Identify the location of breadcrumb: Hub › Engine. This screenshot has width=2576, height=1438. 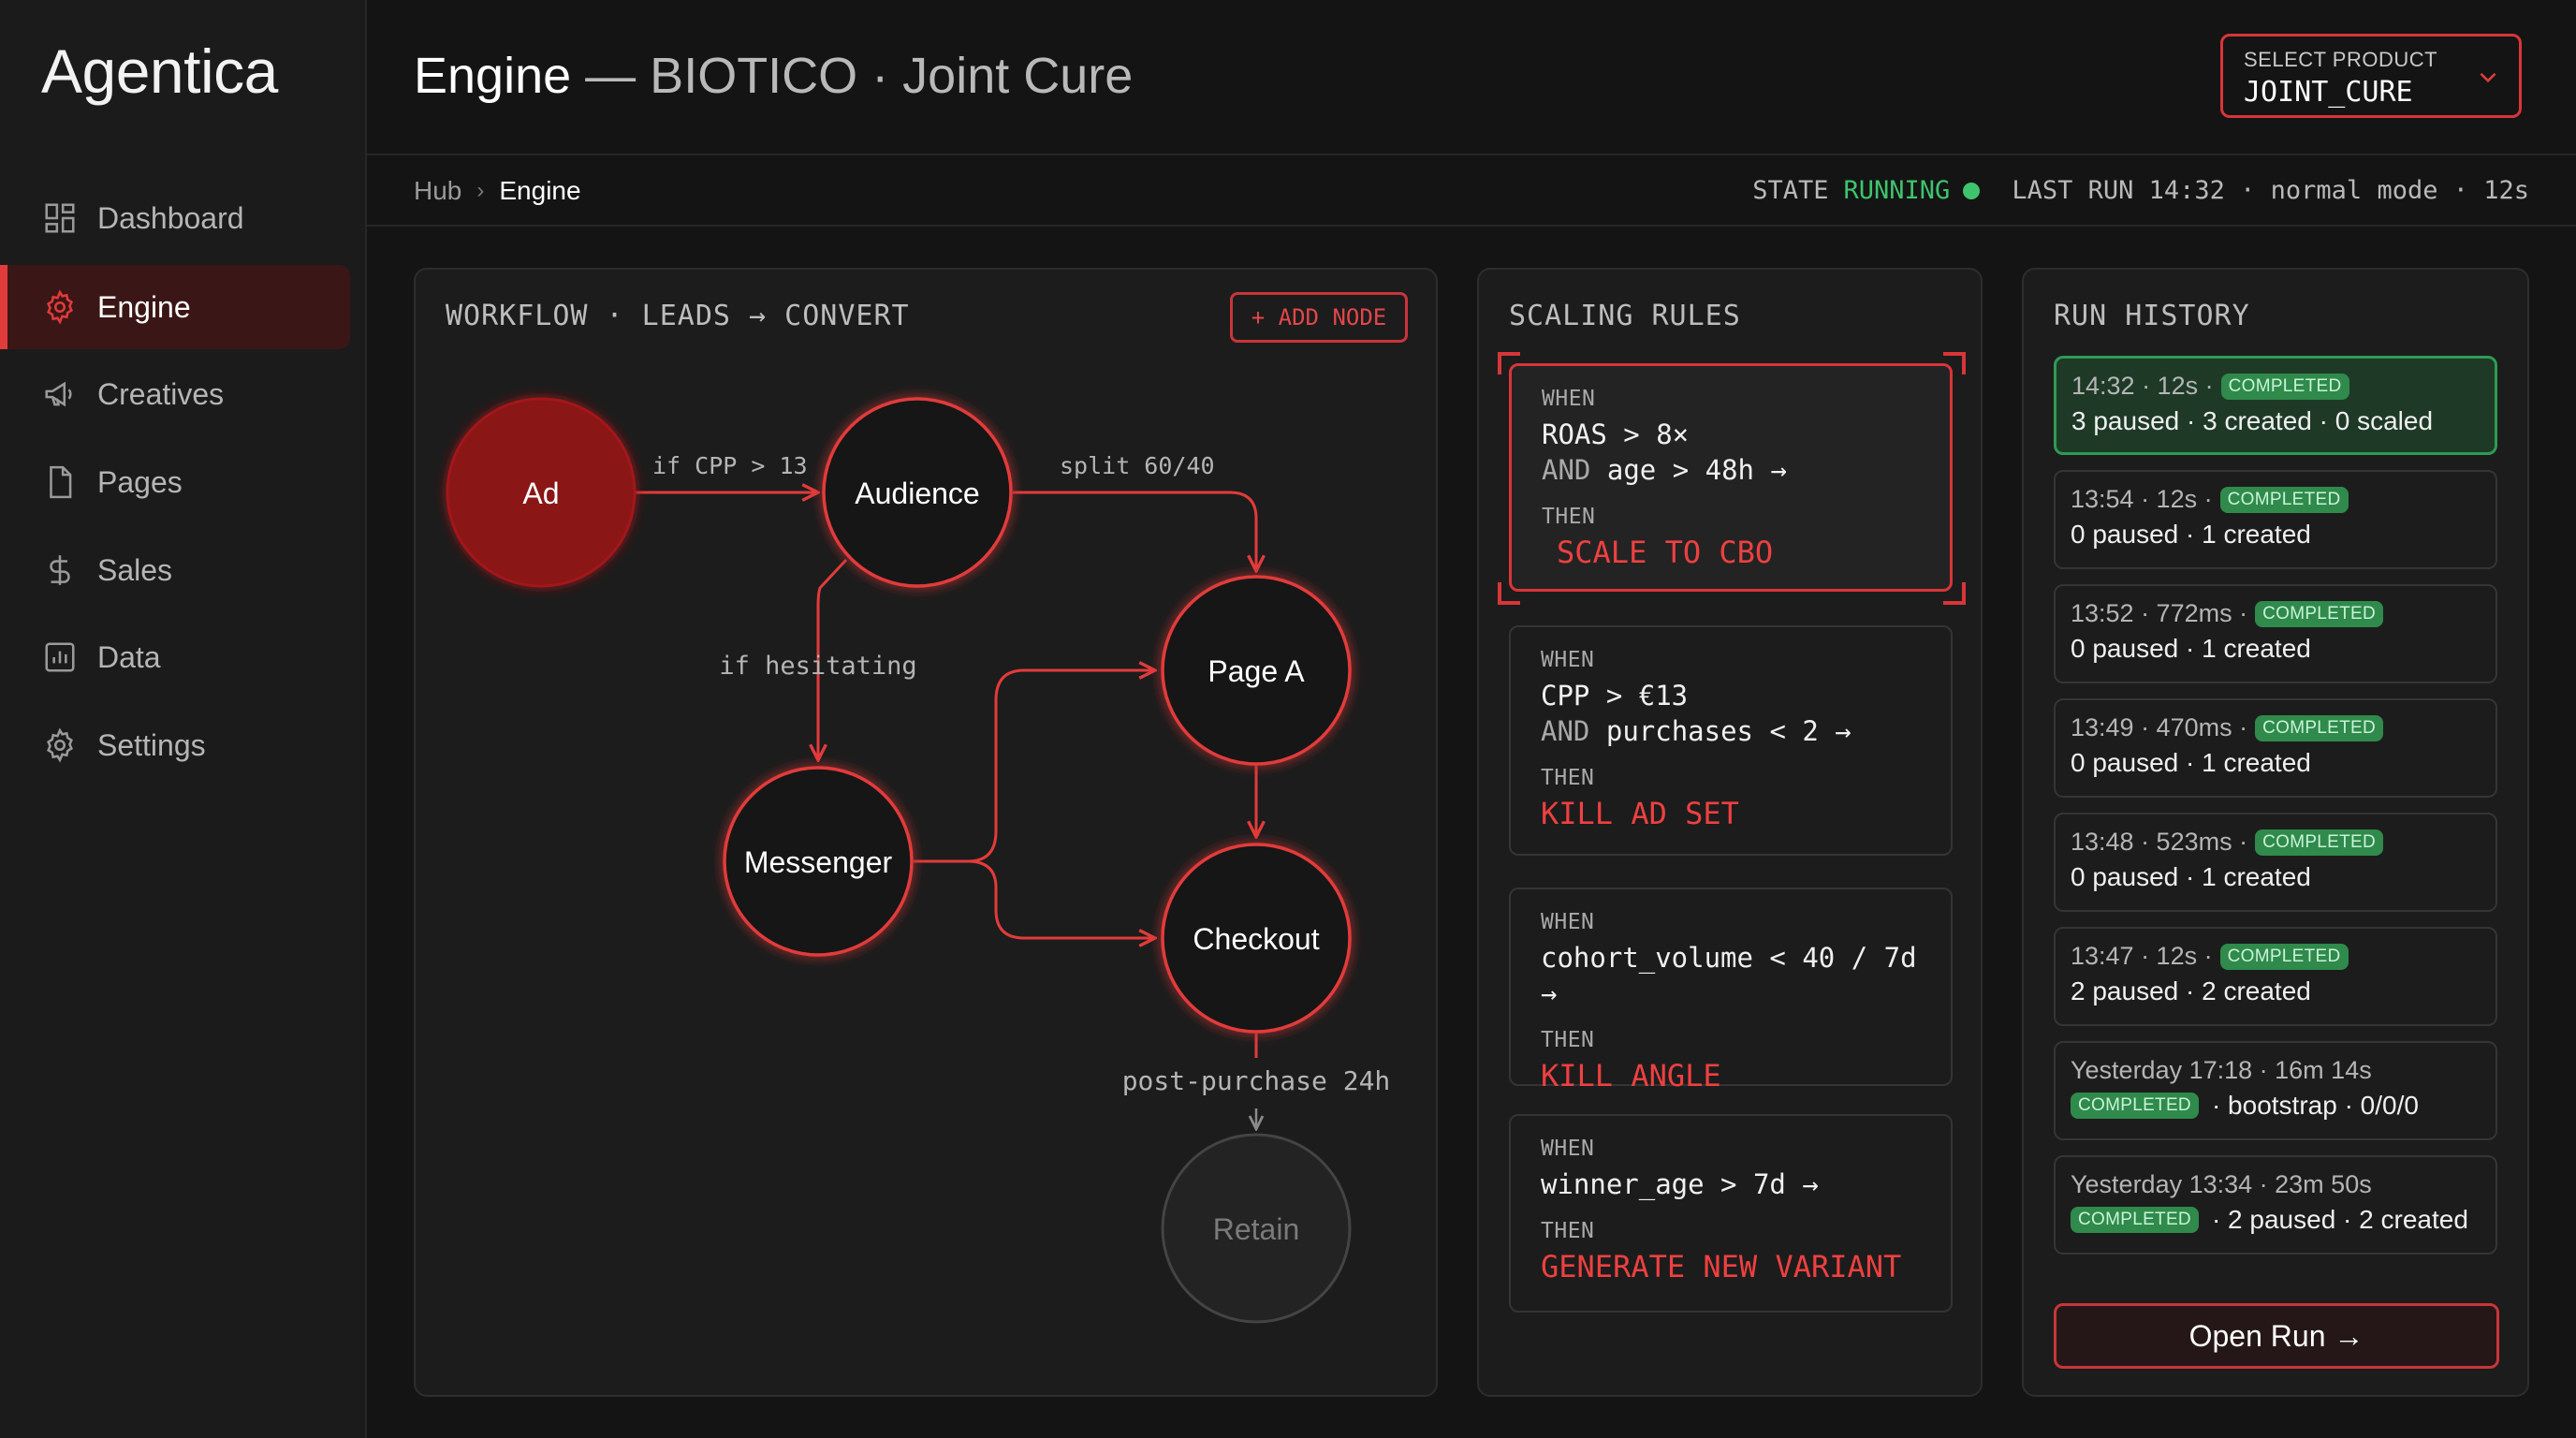
(498, 191).